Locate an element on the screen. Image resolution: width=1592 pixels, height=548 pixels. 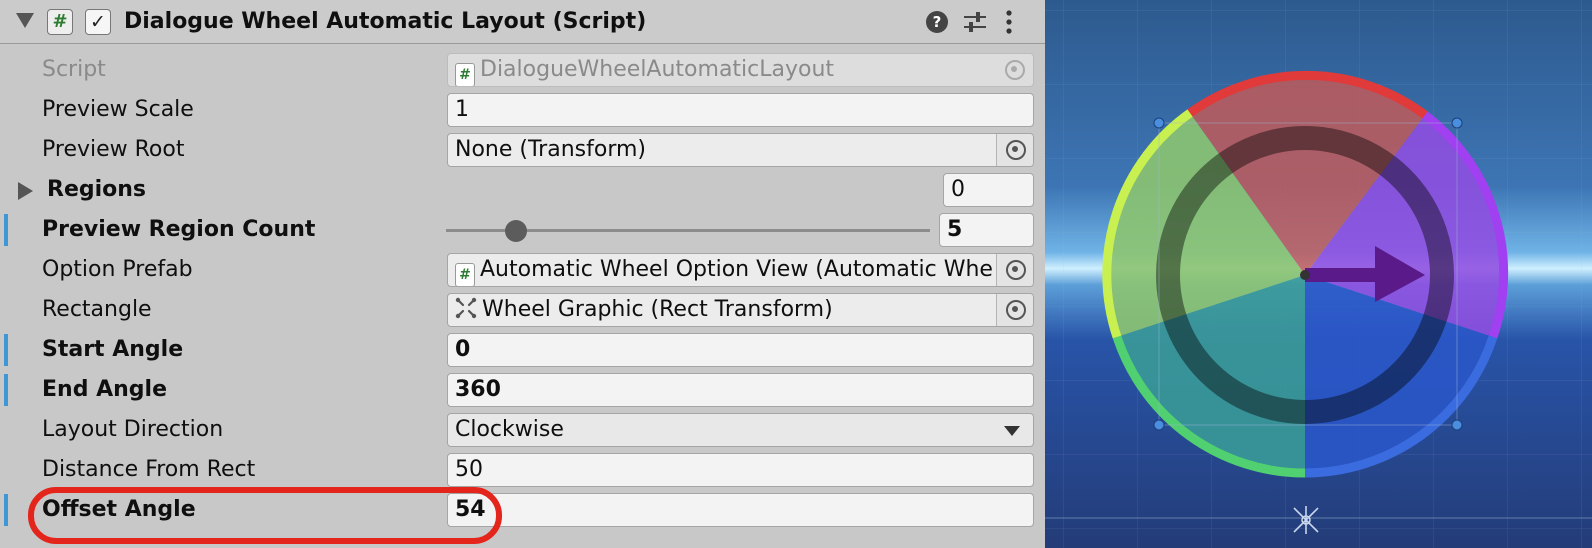
row-preview-root: Preview Root None (Transform) is located at coordinates (522, 150).